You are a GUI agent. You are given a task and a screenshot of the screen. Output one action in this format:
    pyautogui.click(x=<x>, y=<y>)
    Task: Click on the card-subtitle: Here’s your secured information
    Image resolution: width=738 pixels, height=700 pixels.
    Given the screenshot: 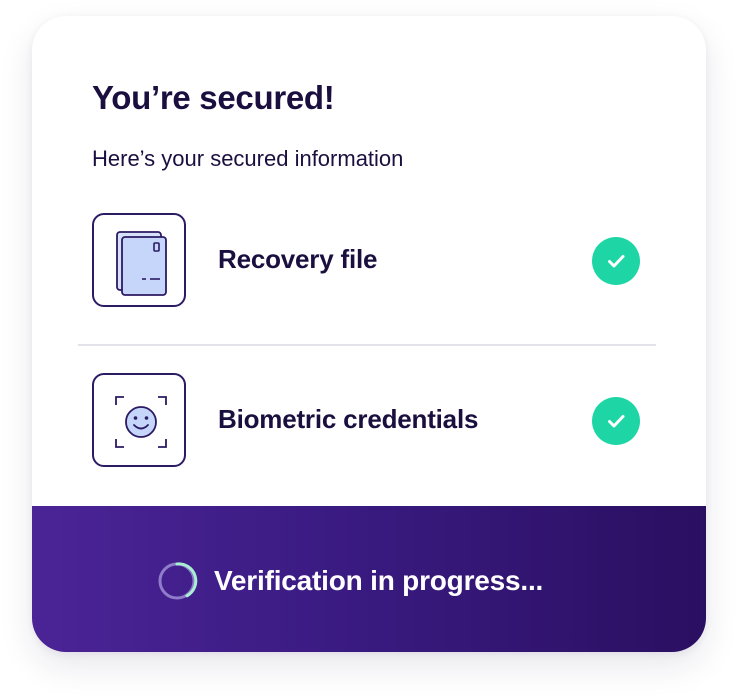 What is the action you would take?
    pyautogui.click(x=248, y=158)
    